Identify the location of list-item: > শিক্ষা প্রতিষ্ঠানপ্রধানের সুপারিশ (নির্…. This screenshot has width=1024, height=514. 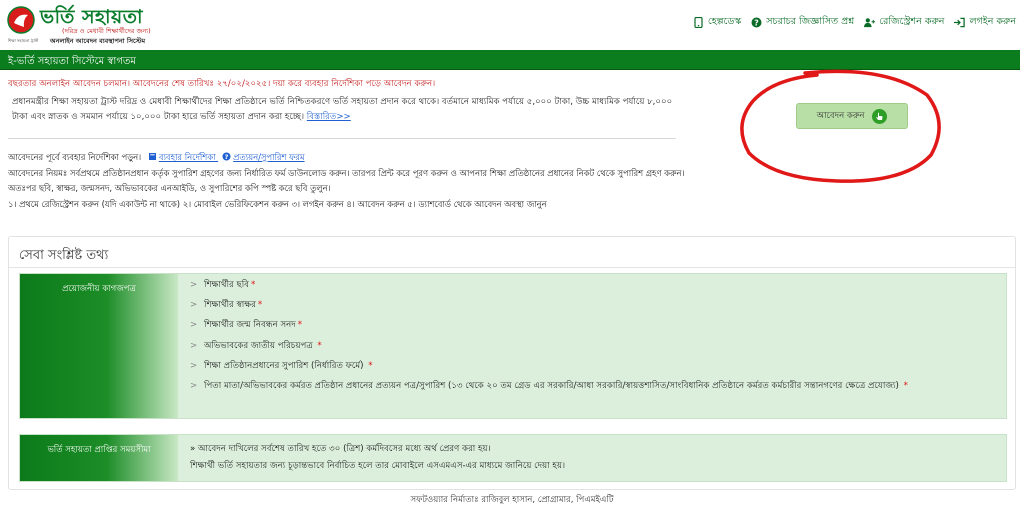
(281, 365).